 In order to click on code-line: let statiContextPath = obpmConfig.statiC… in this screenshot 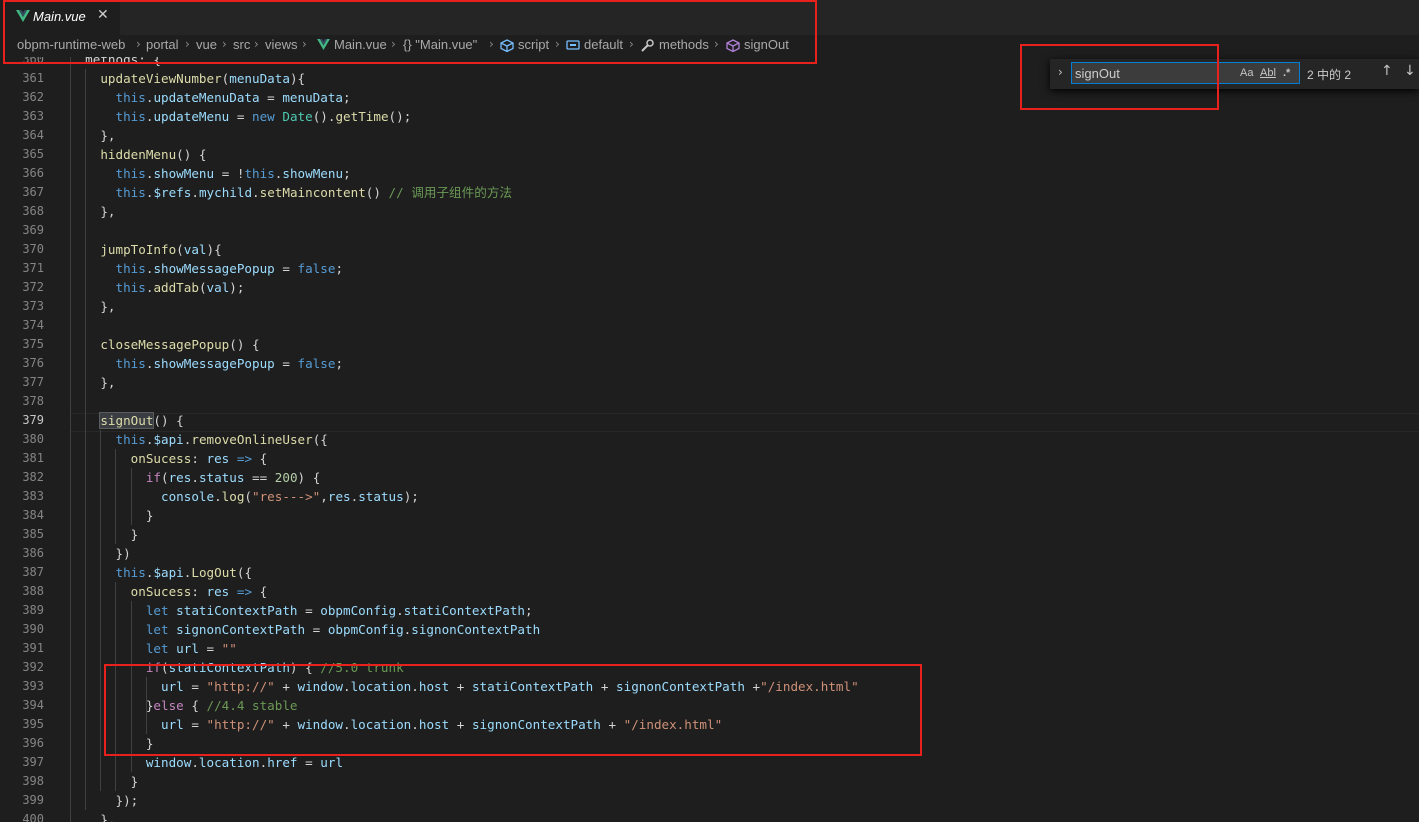, I will do `click(301, 610)`.